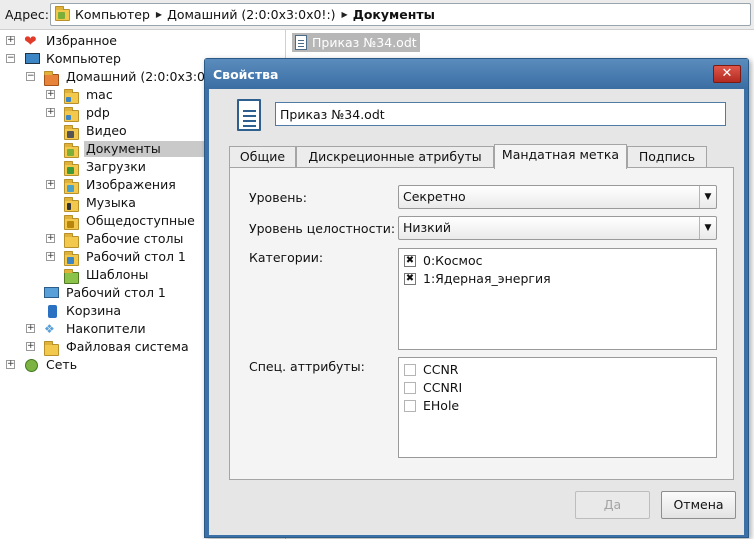  What do you see at coordinates (106, 328) in the screenshot?
I see `tree-item-label: Накопители` at bounding box center [106, 328].